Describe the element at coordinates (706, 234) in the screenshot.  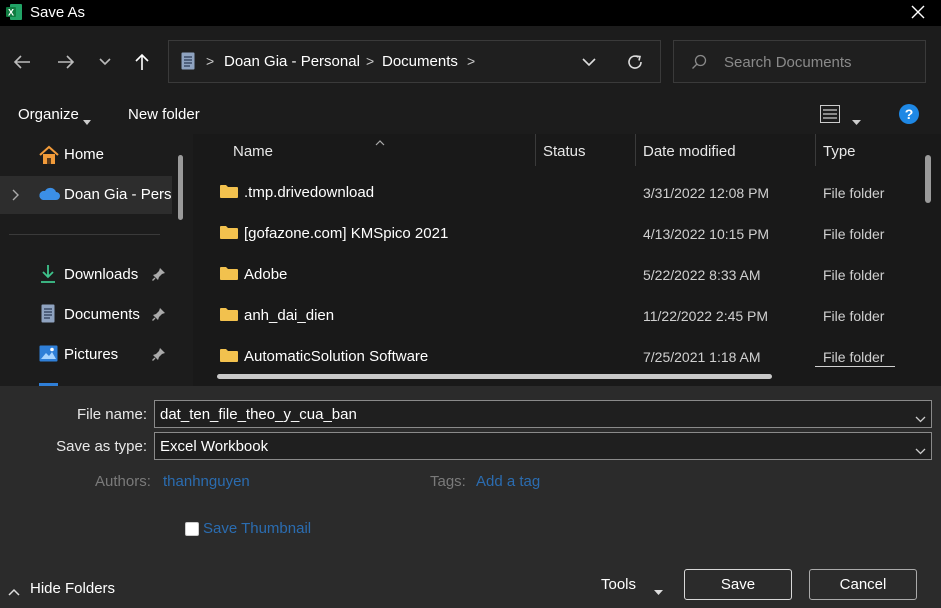
I see `file-date: 4/13/2022 10:15 PM` at that location.